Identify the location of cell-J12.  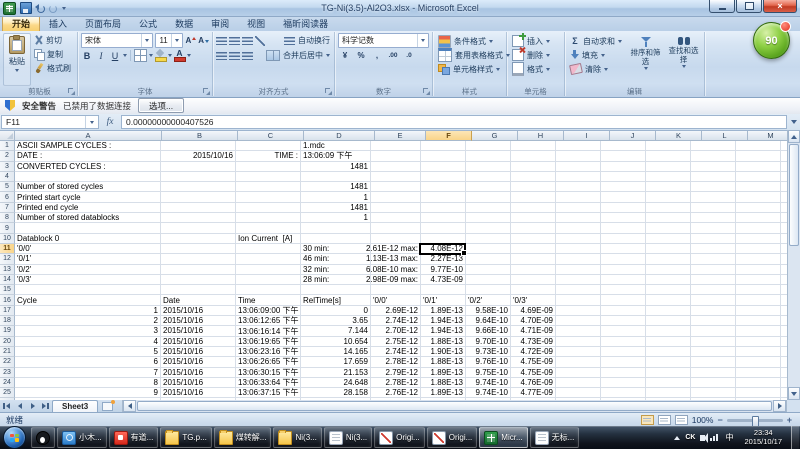
(623, 259).